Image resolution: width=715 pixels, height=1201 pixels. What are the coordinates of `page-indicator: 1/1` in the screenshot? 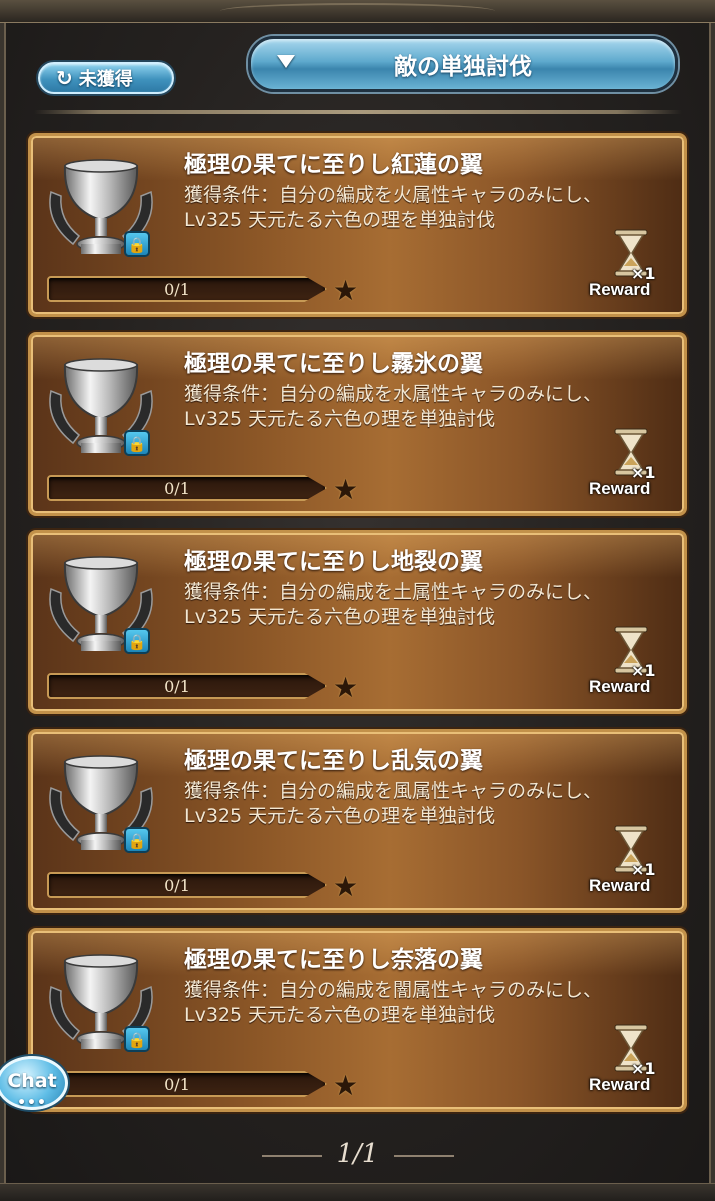 It's located at (357, 1154).